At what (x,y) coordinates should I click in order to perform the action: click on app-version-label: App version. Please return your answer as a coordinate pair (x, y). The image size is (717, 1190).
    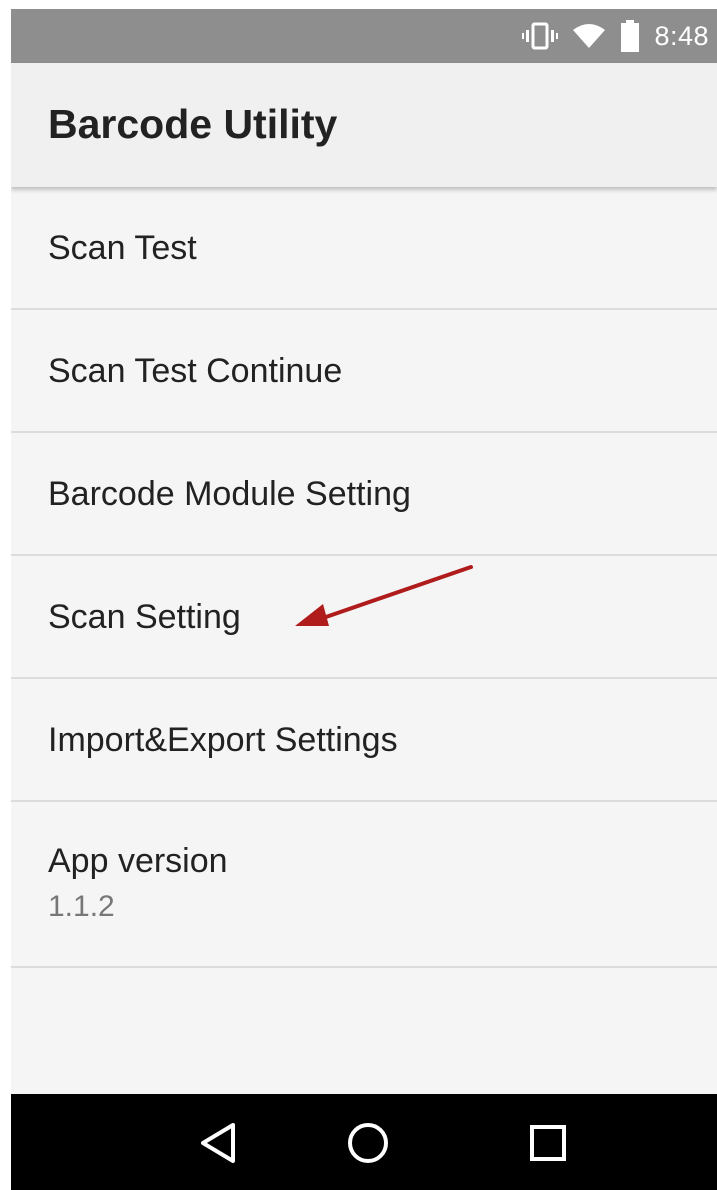
    Looking at the image, I should click on (138, 861).